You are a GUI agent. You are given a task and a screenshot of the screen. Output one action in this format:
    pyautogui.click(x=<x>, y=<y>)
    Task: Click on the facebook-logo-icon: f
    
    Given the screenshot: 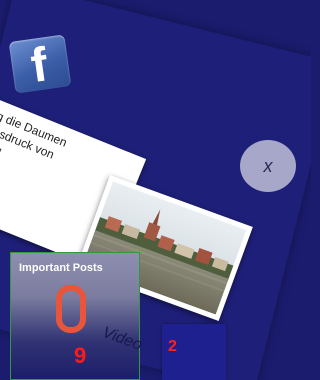 What is the action you would take?
    pyautogui.click(x=40, y=64)
    